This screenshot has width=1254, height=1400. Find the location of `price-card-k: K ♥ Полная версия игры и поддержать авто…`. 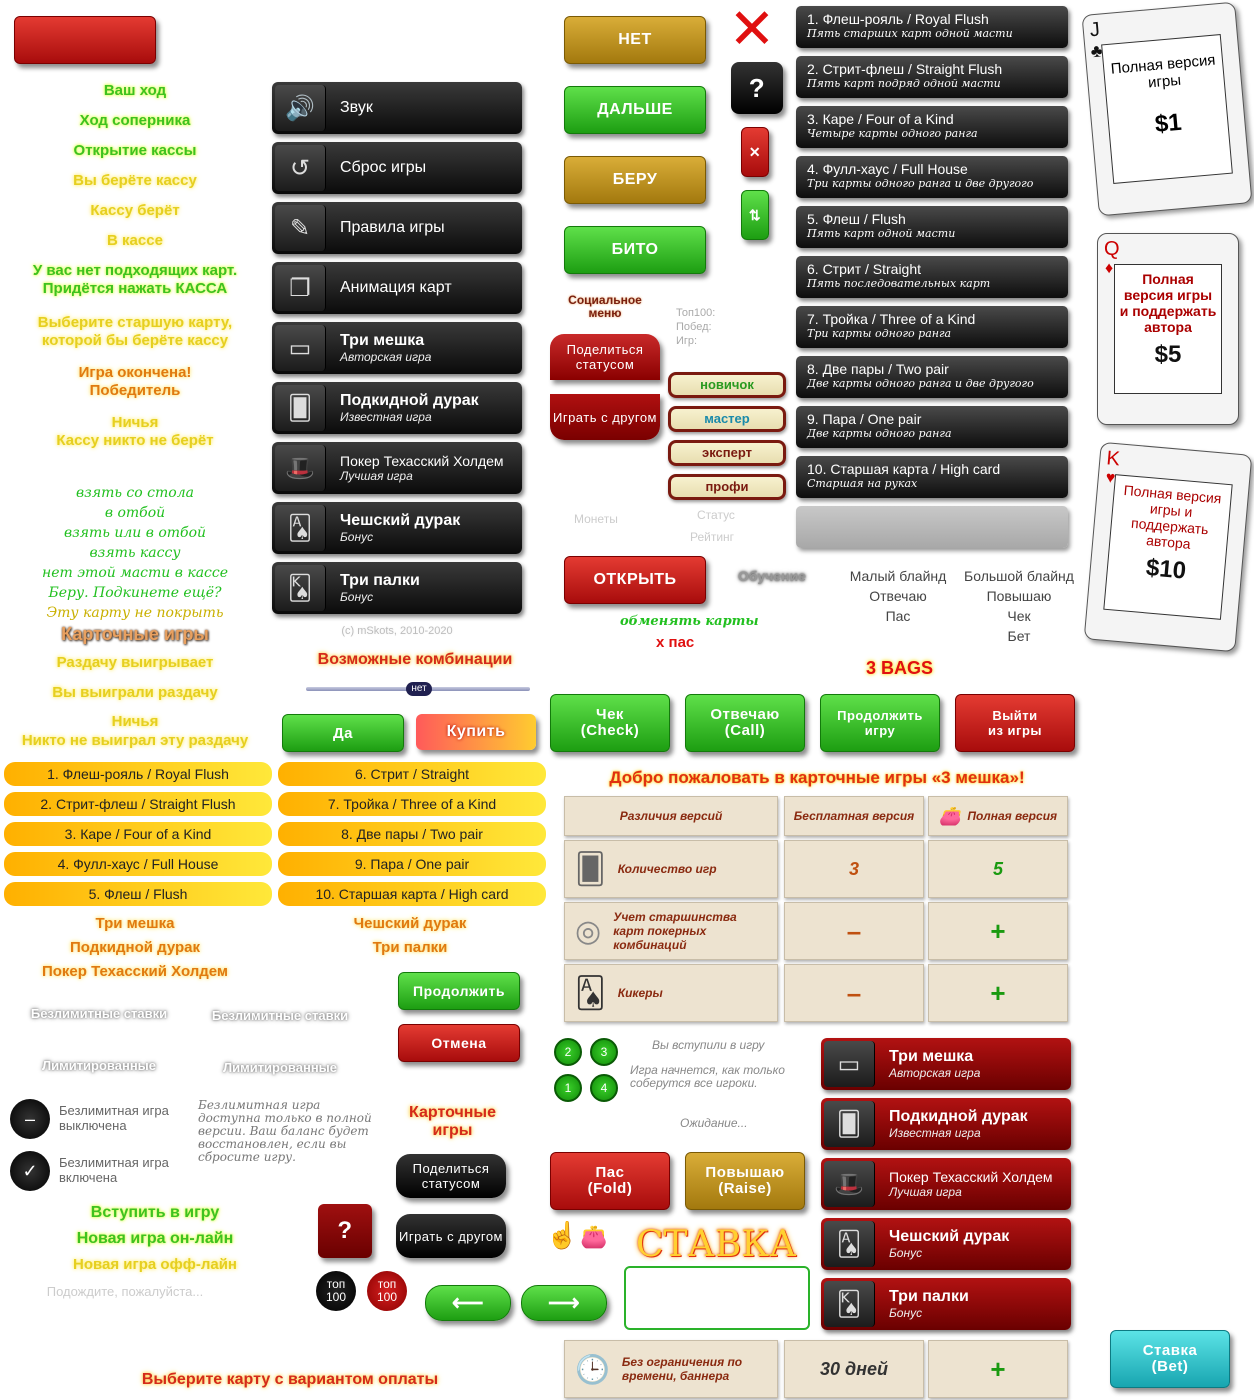

price-card-k: K ♥ Полная версия игры и поддержать авто… is located at coordinates (1168, 547).